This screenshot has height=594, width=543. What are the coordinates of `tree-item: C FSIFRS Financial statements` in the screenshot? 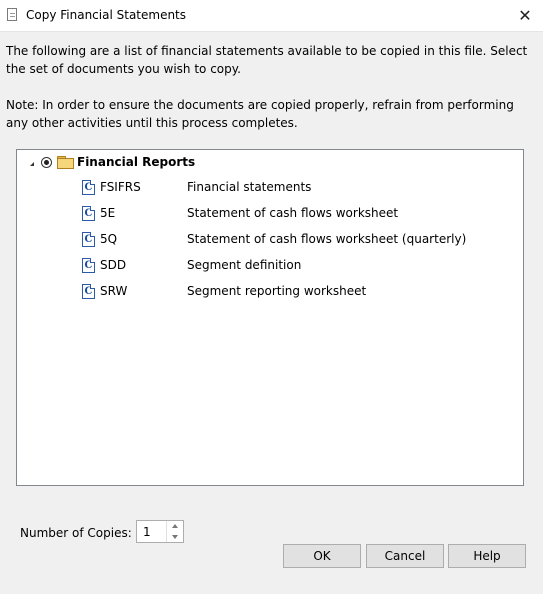 It's located at (196, 187).